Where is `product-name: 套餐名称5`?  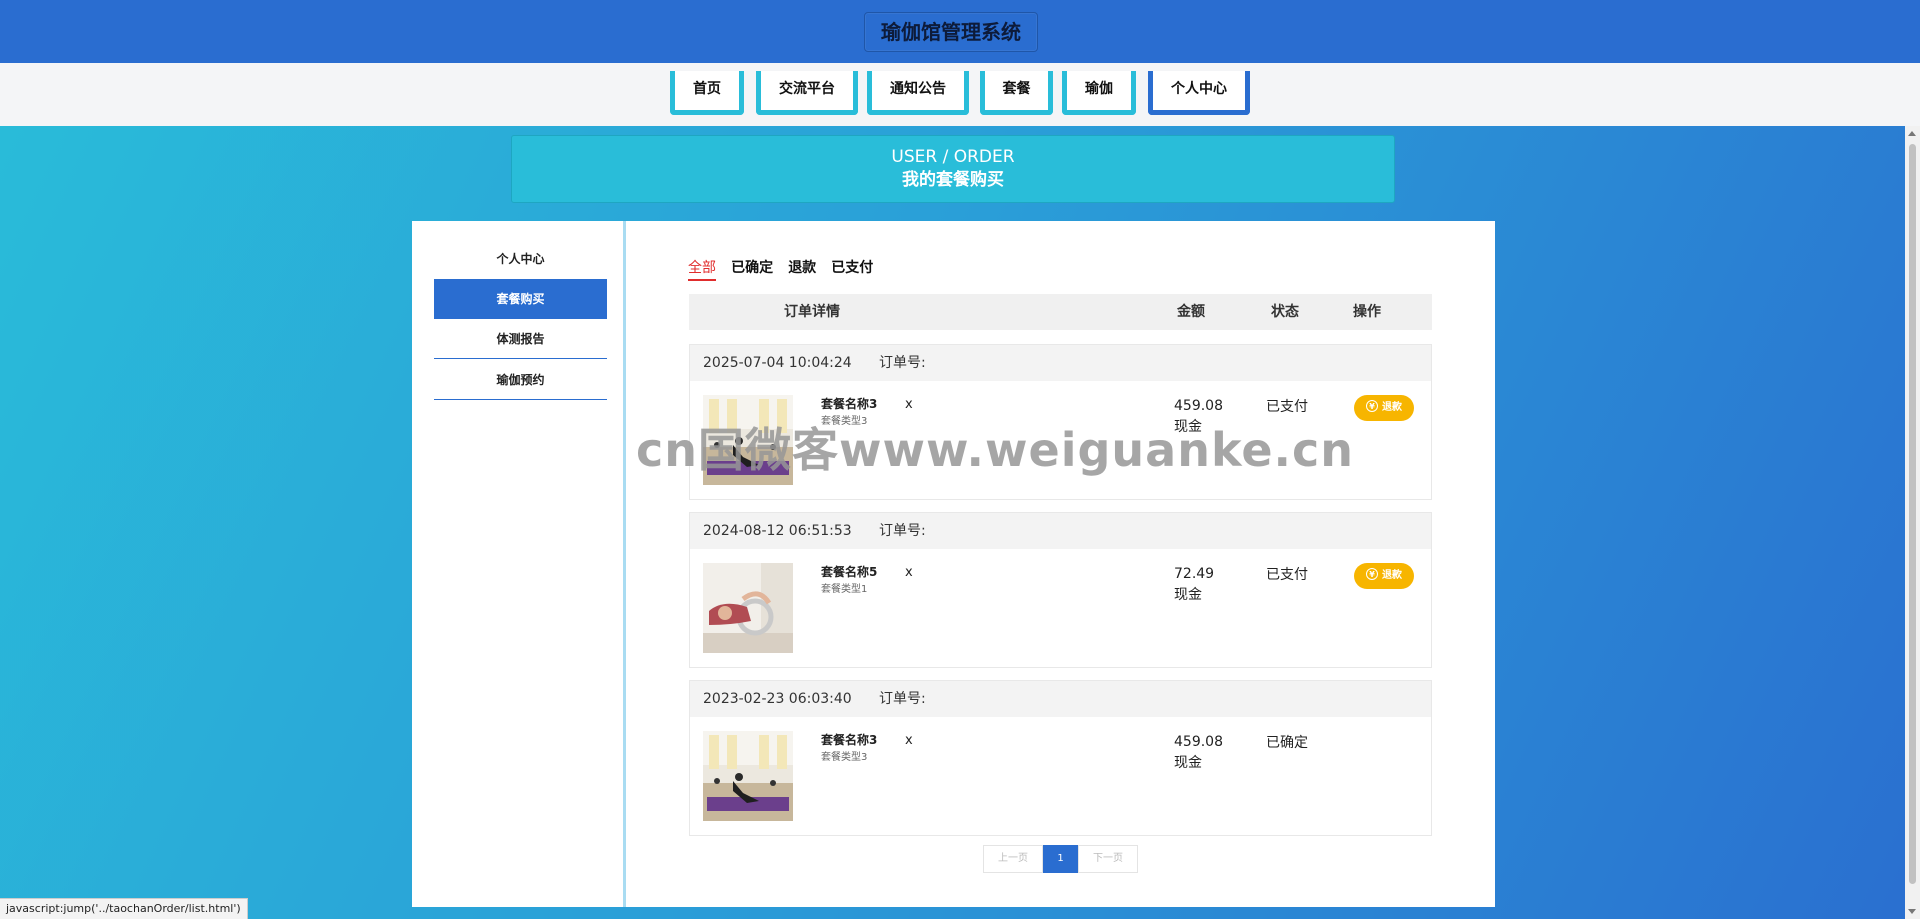
product-name: 套餐名称5 is located at coordinates (849, 572).